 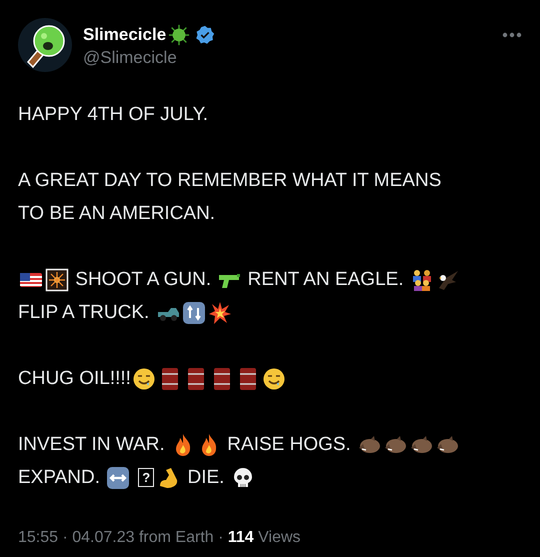 What do you see at coordinates (206, 477) in the screenshot?
I see `post-text: DIE.` at bounding box center [206, 477].